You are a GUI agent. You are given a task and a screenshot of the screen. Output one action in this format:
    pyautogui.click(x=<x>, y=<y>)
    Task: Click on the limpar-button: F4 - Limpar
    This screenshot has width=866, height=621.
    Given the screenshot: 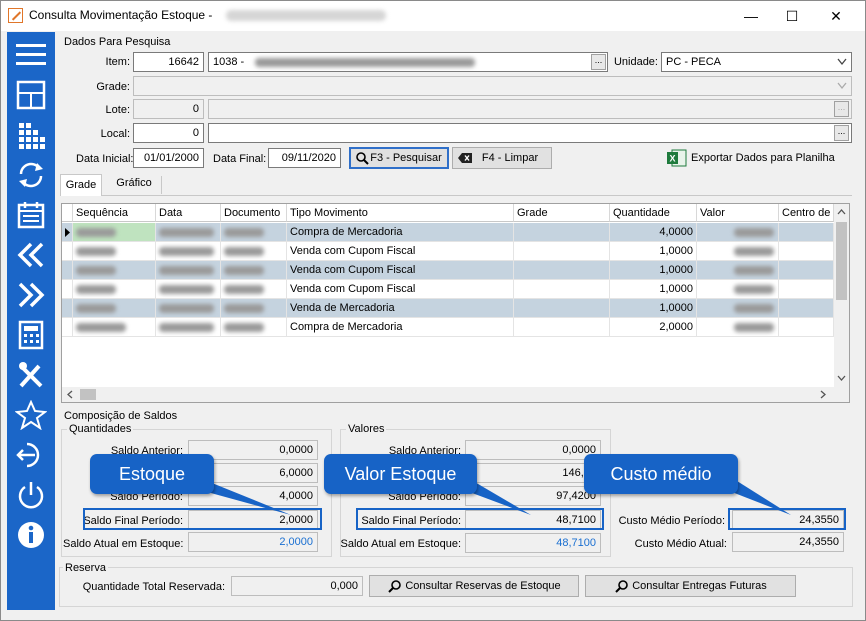 What is the action you would take?
    pyautogui.click(x=502, y=158)
    